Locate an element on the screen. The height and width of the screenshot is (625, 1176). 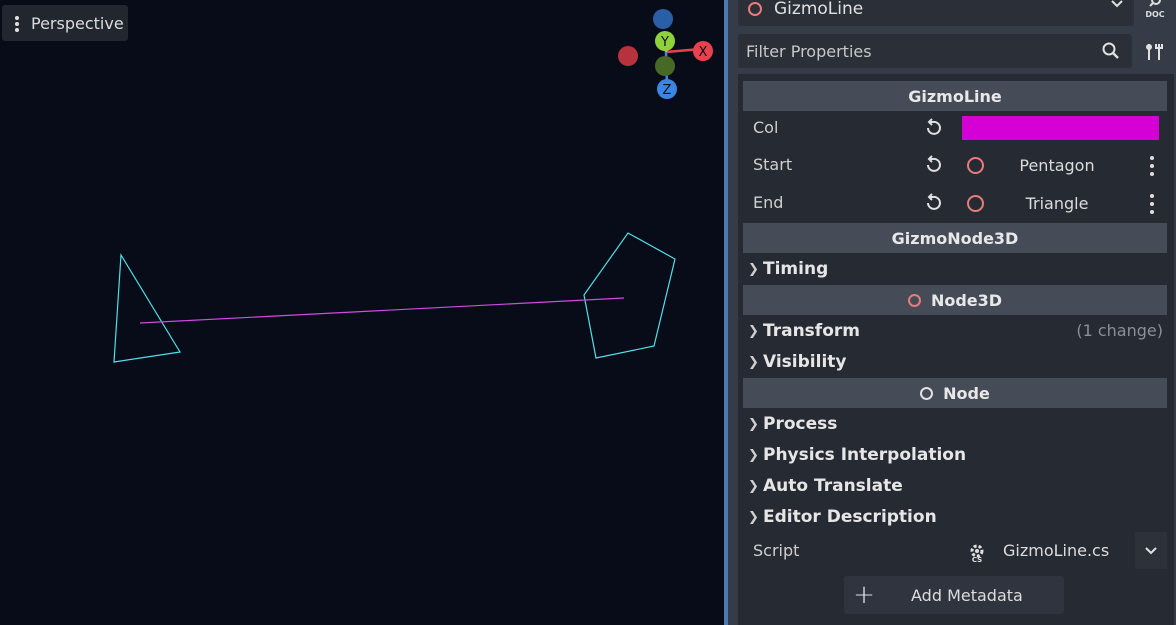
group-transform: ❯ Transform (1 change) is located at coordinates (955, 331).